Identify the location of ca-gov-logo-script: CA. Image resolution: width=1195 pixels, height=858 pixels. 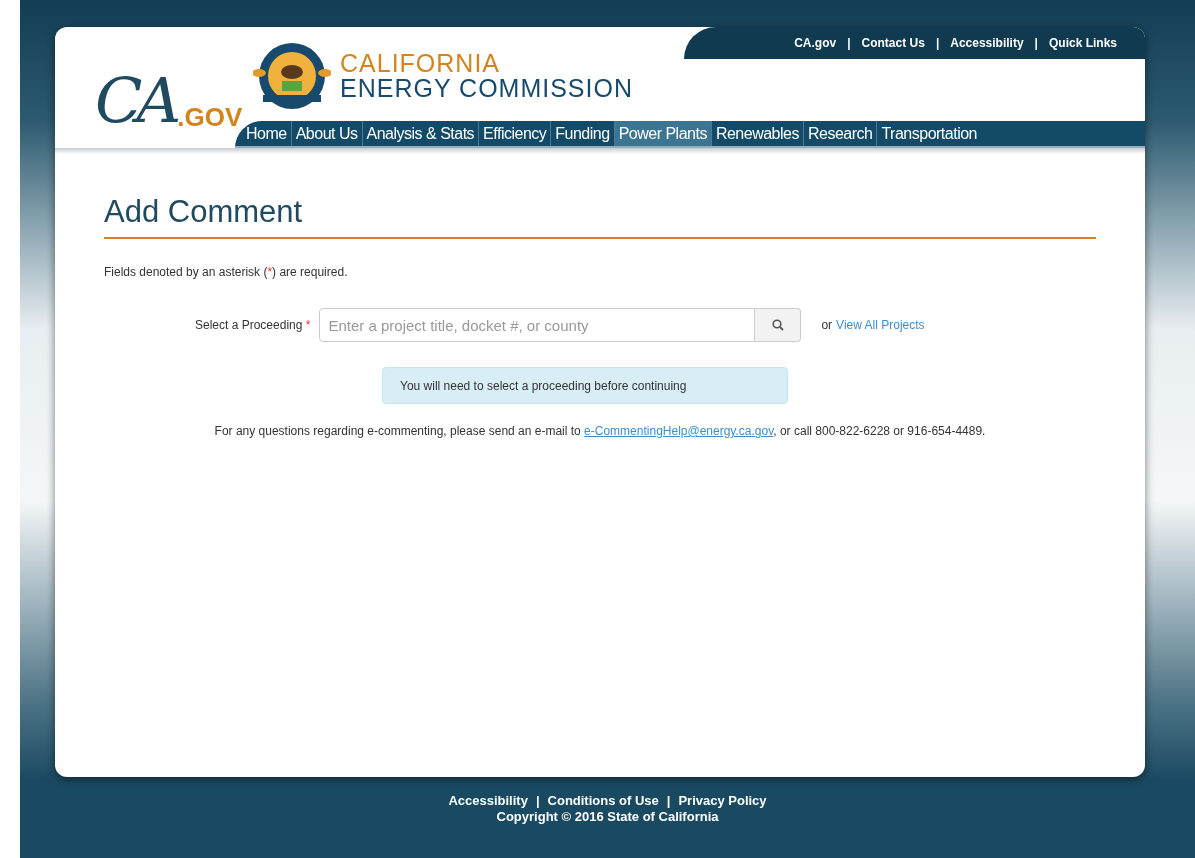
(135, 101).